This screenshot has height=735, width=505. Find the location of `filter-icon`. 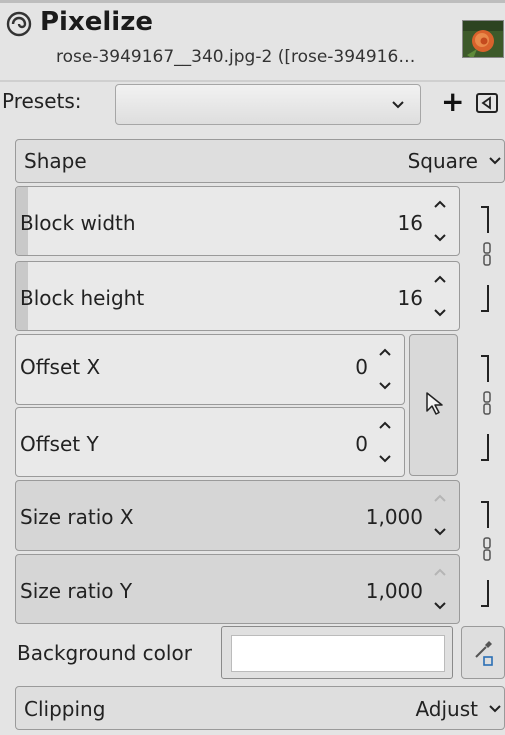

filter-icon is located at coordinates (19, 24).